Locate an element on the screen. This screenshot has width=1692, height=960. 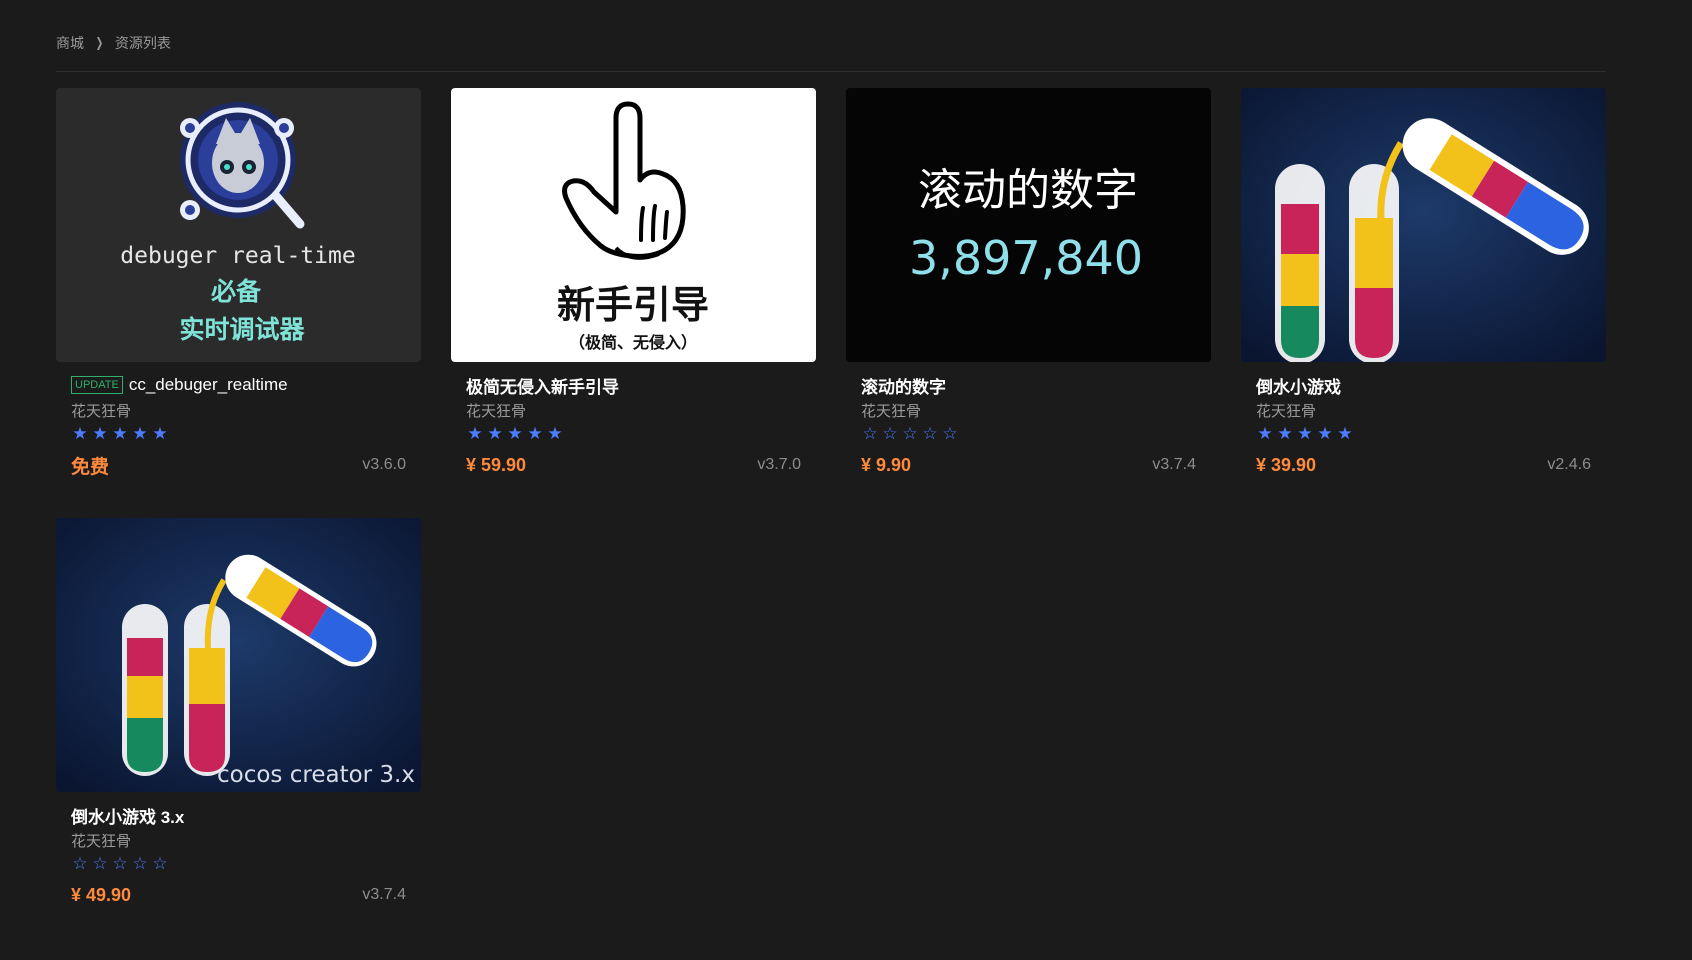
resource-price: ¥ 59.90 is located at coordinates (496, 464).